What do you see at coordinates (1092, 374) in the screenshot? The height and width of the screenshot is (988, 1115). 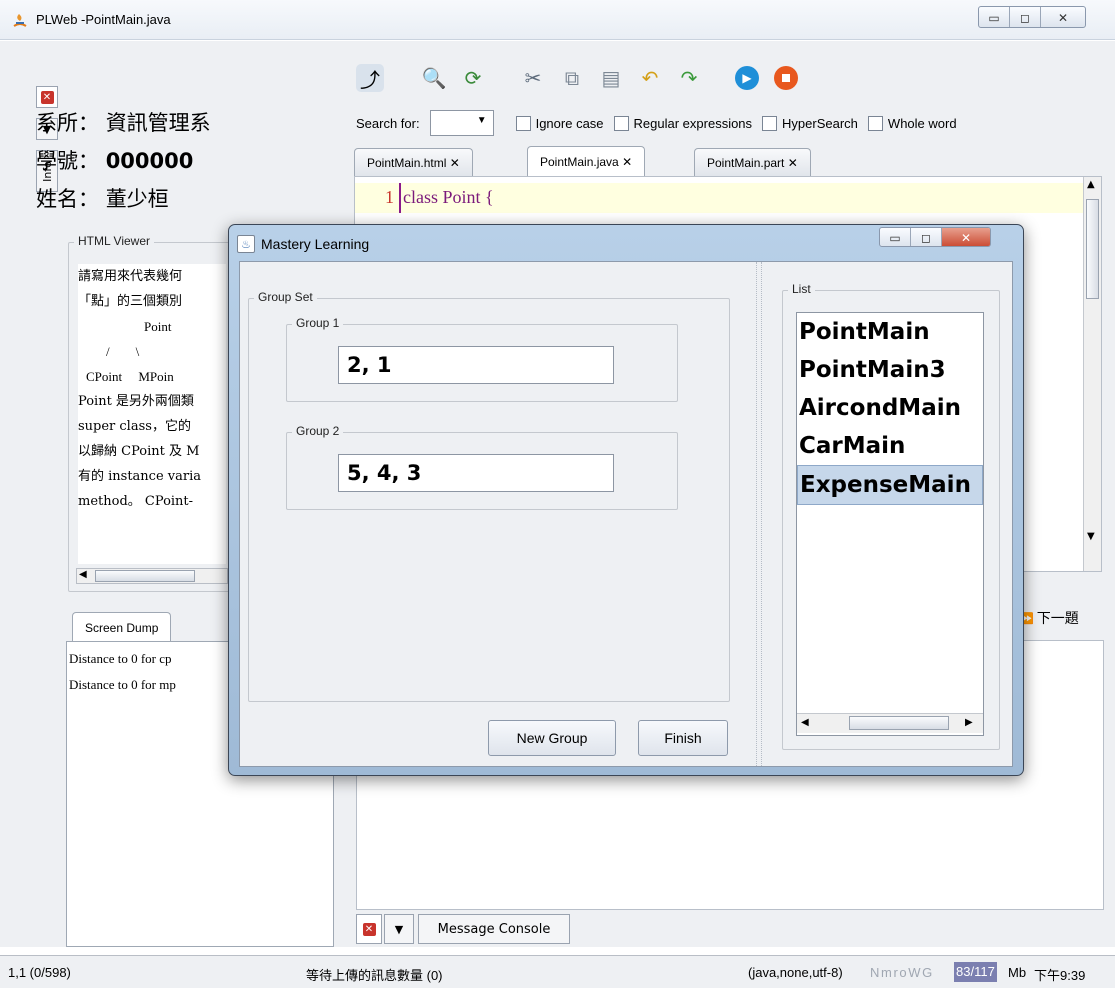 I see `editor-vscroll: ▲ ▼` at bounding box center [1092, 374].